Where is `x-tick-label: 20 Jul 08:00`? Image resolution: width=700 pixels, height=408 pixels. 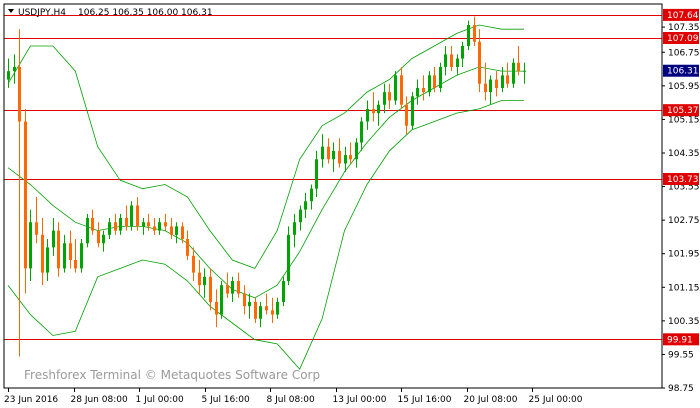 x-tick-label: 20 Jul 08:00 is located at coordinates (491, 400).